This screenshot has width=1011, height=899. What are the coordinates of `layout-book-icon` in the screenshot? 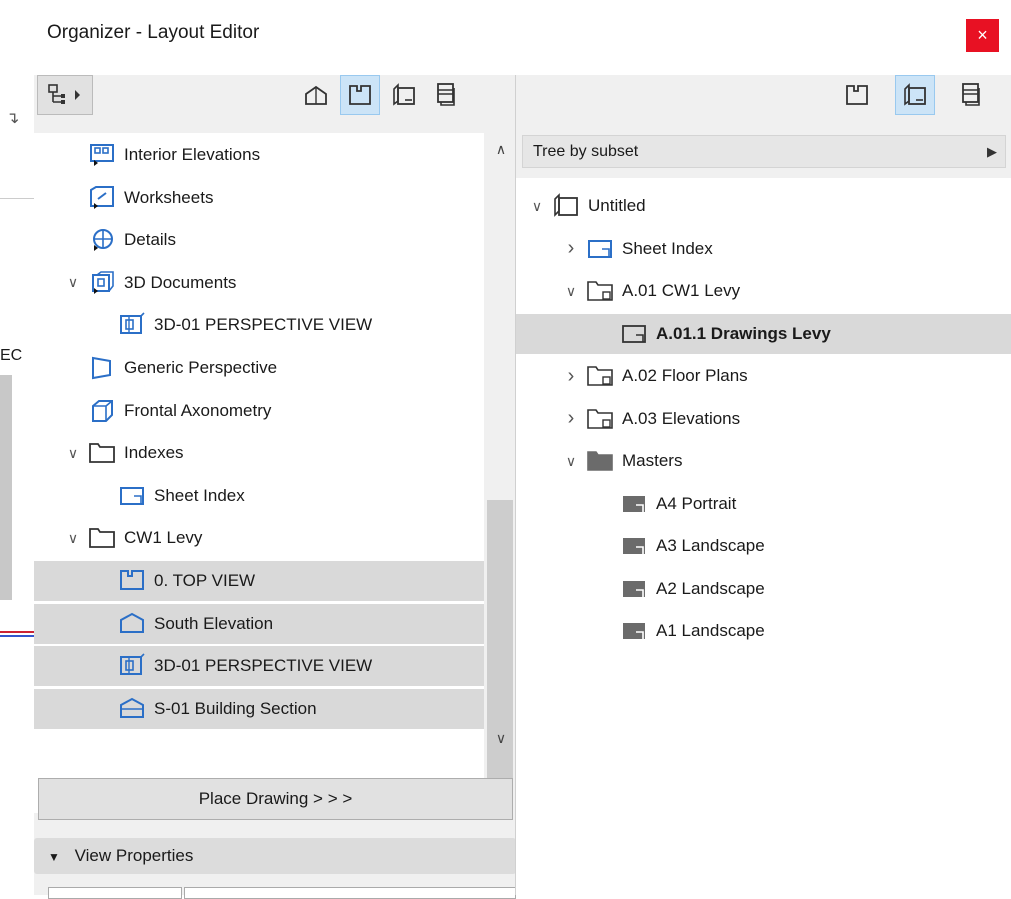 It's located at (404, 94).